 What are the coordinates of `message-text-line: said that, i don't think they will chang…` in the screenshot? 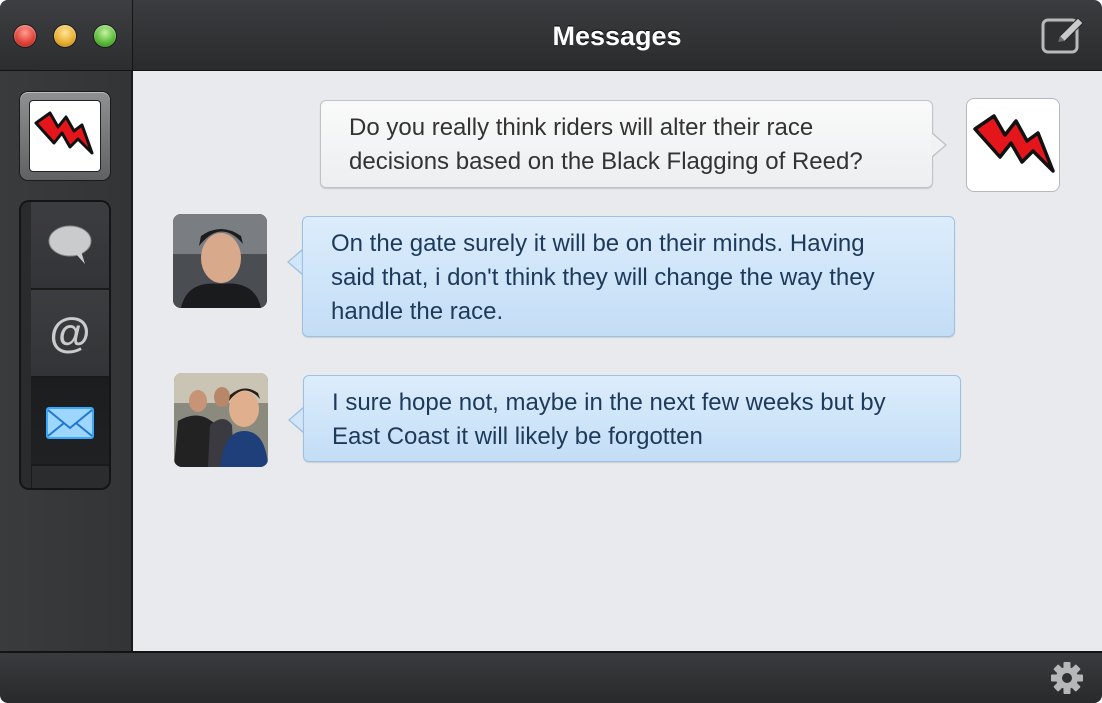 It's located at (603, 277).